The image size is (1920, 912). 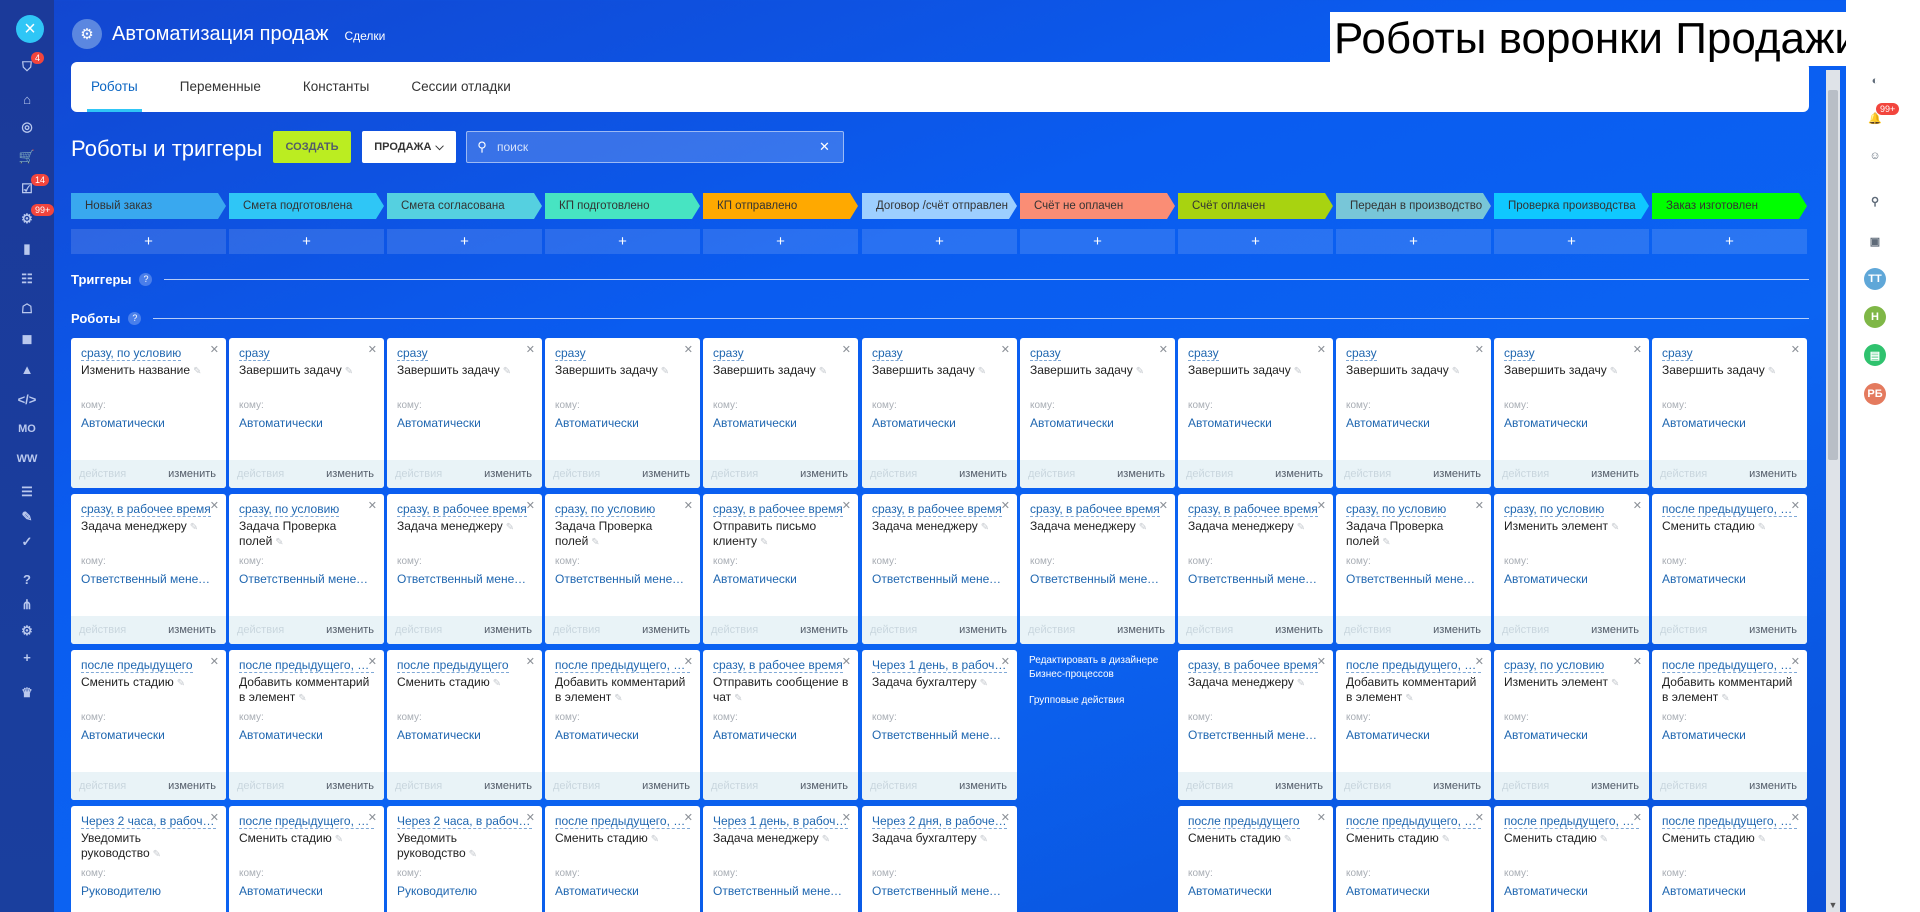 I want to click on tab-robots: Роботы, so click(x=114, y=87).